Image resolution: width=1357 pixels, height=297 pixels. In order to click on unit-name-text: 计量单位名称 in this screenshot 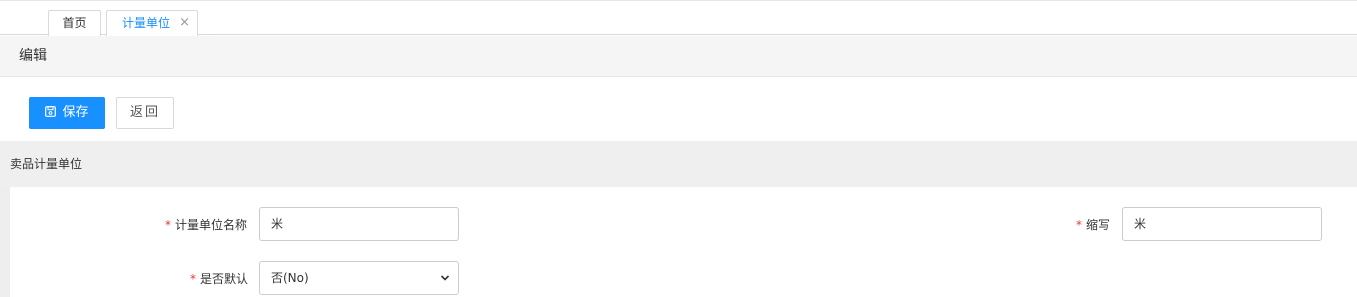, I will do `click(211, 225)`.